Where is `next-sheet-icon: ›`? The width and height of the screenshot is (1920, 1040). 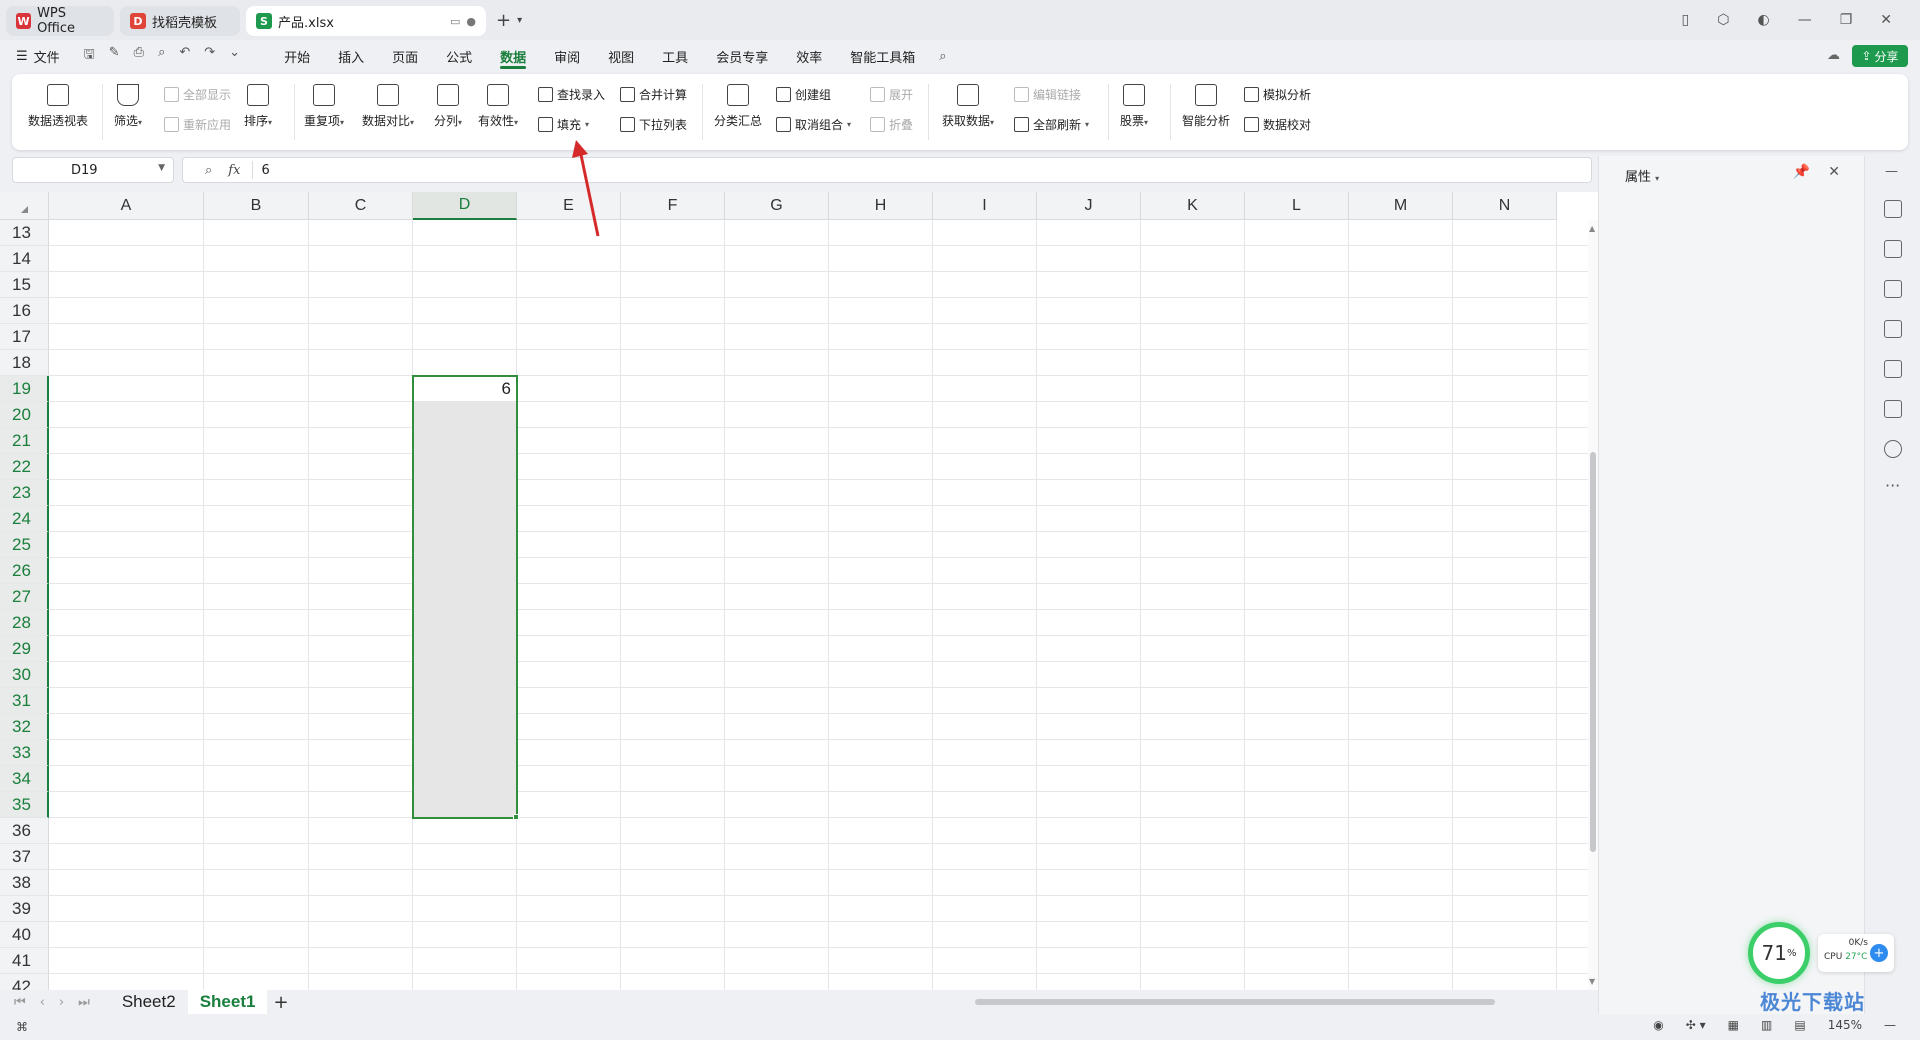 next-sheet-icon: › is located at coordinates (61, 1002).